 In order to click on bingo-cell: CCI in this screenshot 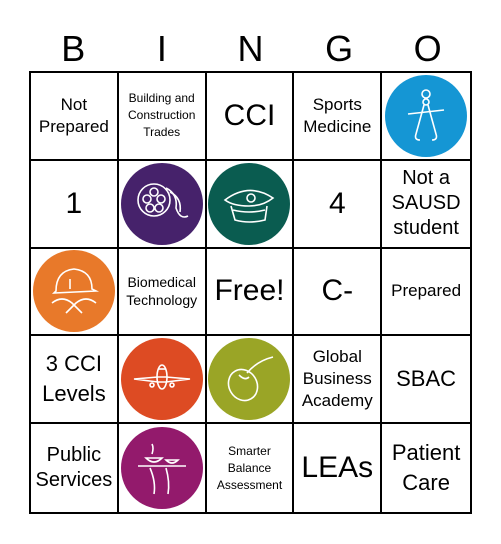, I will do `click(250, 117)`.